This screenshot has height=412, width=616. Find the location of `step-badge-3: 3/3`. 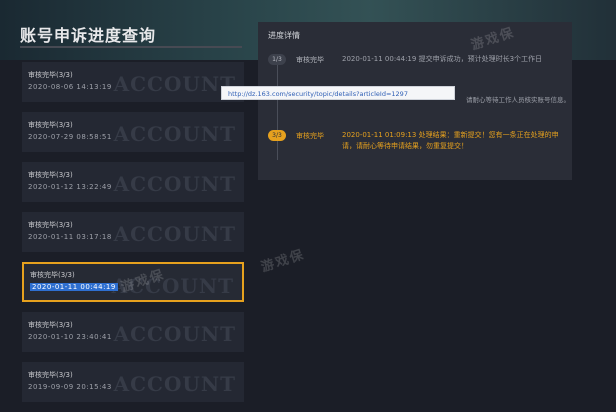

step-badge-3: 3/3 is located at coordinates (277, 135).